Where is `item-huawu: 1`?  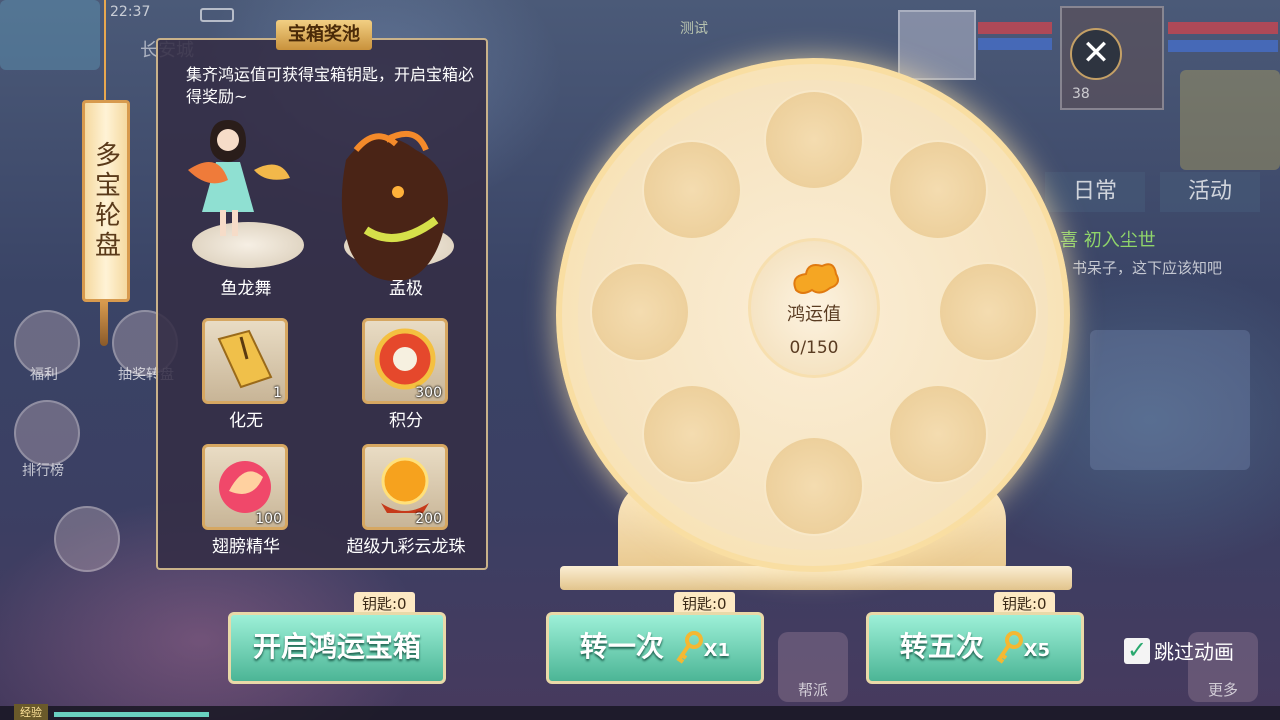
item-huawu: 1 is located at coordinates (245, 361).